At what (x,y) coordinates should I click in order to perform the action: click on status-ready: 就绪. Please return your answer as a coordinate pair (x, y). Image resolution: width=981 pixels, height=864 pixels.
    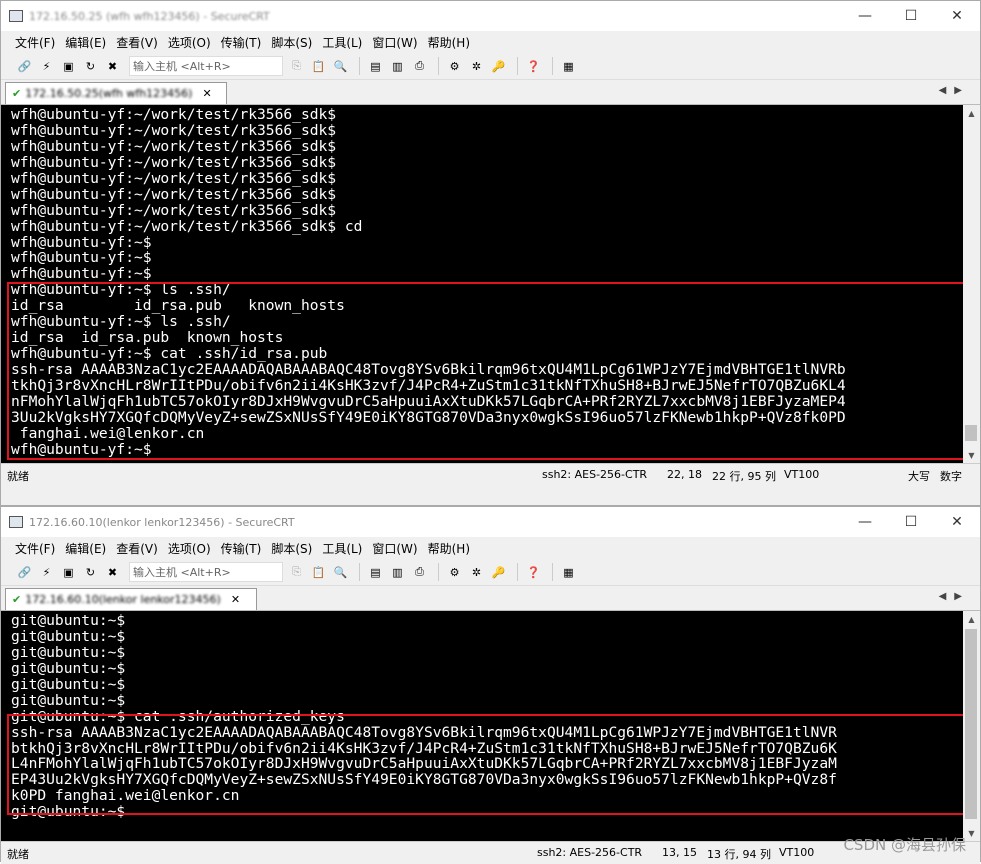
    Looking at the image, I should click on (18, 854).